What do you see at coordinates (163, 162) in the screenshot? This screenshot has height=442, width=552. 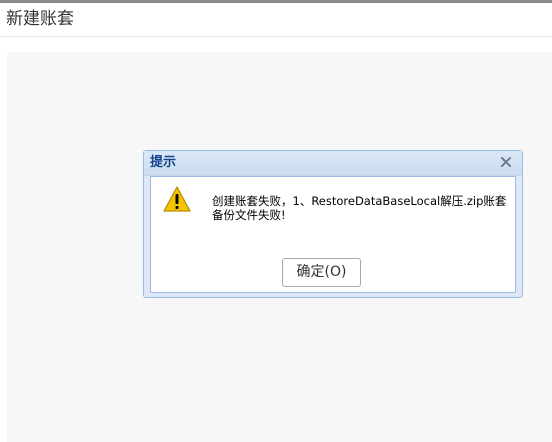 I see `dialog-title: 提示` at bounding box center [163, 162].